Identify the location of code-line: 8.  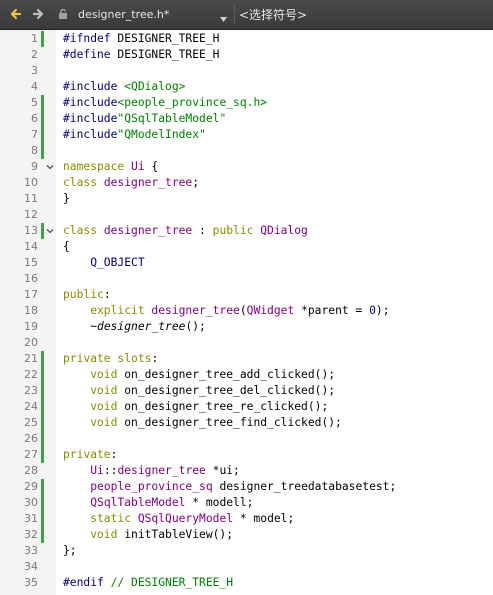
(246, 151).